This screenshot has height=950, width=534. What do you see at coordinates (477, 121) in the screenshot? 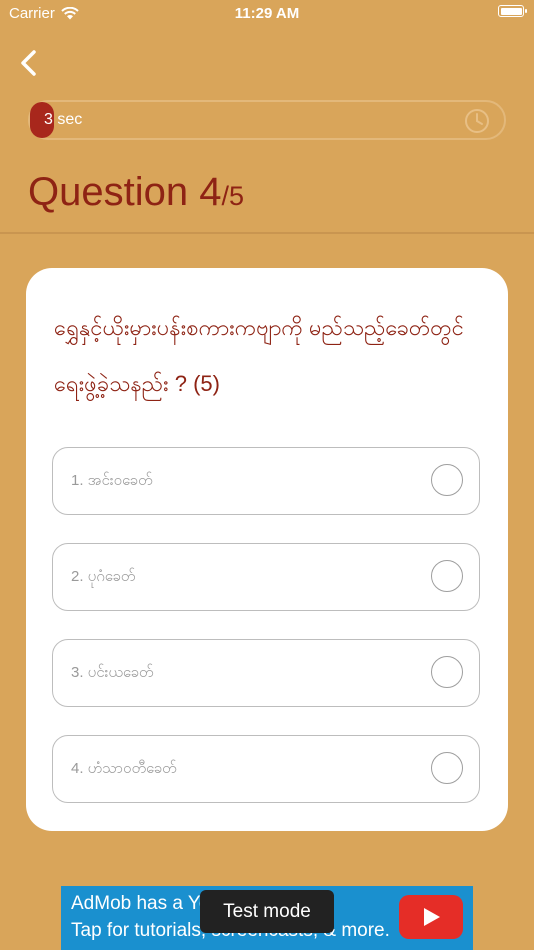
I see `clock-icon` at bounding box center [477, 121].